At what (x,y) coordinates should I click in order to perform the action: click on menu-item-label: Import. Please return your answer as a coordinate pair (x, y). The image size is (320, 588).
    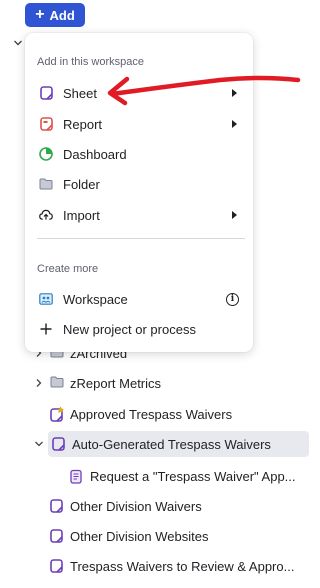
    Looking at the image, I should click on (81, 215).